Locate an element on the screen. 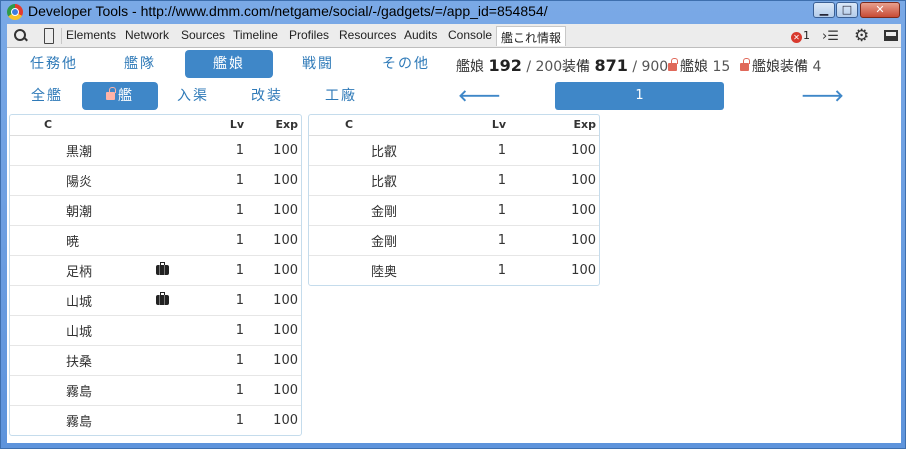  maximize-button: □ is located at coordinates (847, 10).